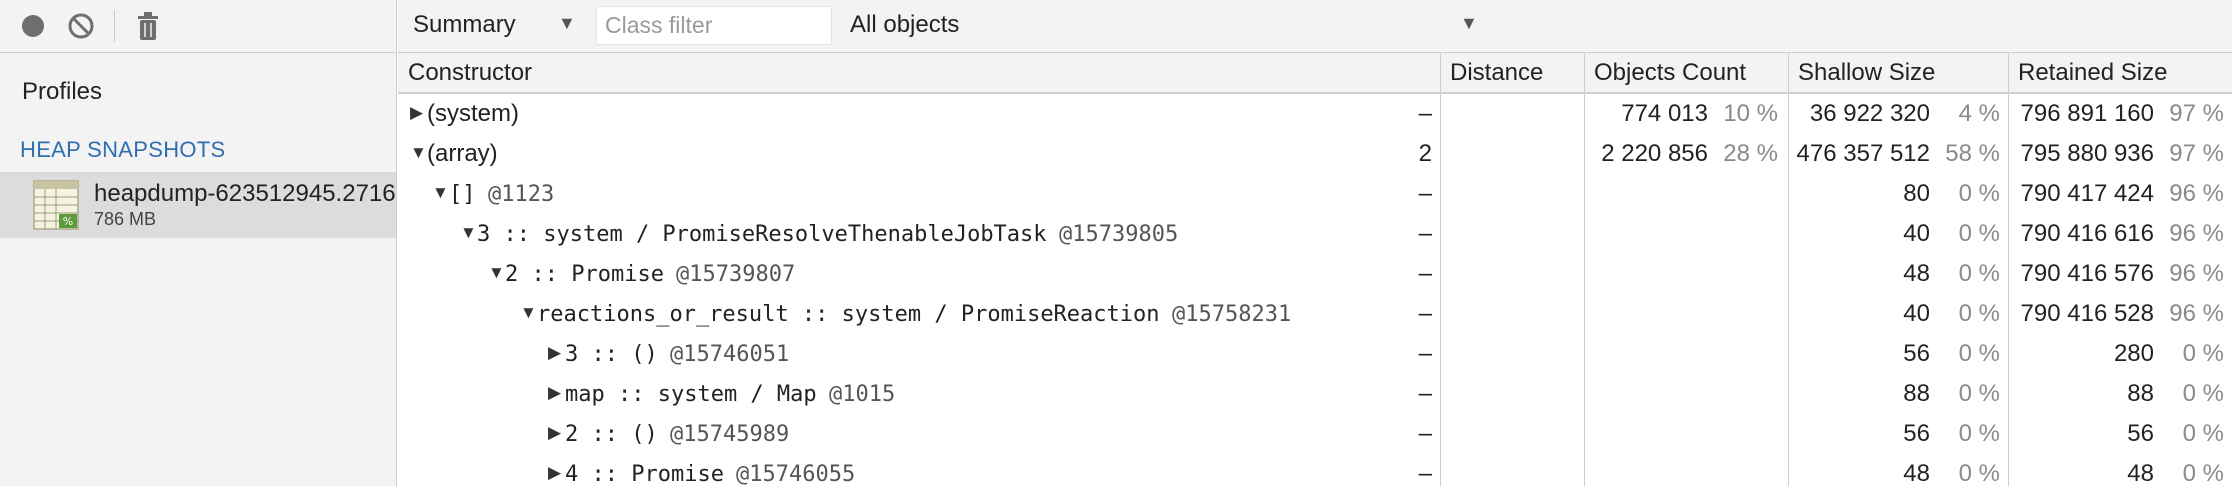 This screenshot has height=494, width=2232. I want to click on column-distance: Distance, so click(1496, 73).